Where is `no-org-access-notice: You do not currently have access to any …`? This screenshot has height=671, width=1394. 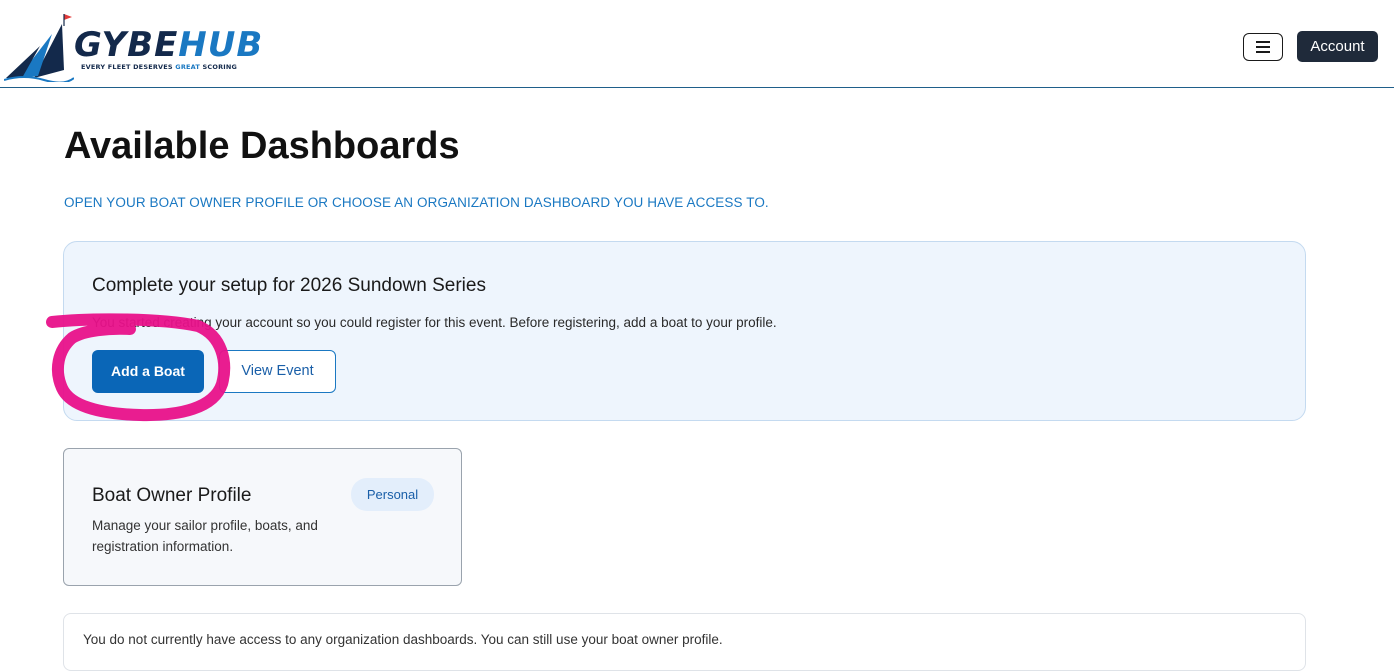
no-org-access-notice: You do not currently have access to any … is located at coordinates (684, 642).